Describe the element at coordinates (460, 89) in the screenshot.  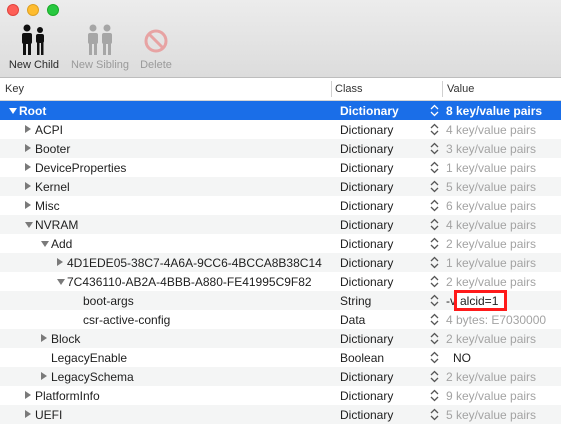
I see `column-value: Value` at that location.